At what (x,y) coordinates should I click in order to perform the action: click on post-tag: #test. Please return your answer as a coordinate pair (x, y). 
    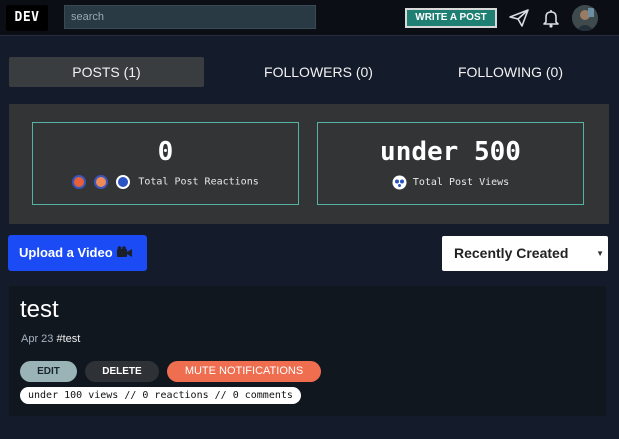
    Looking at the image, I should click on (68, 339).